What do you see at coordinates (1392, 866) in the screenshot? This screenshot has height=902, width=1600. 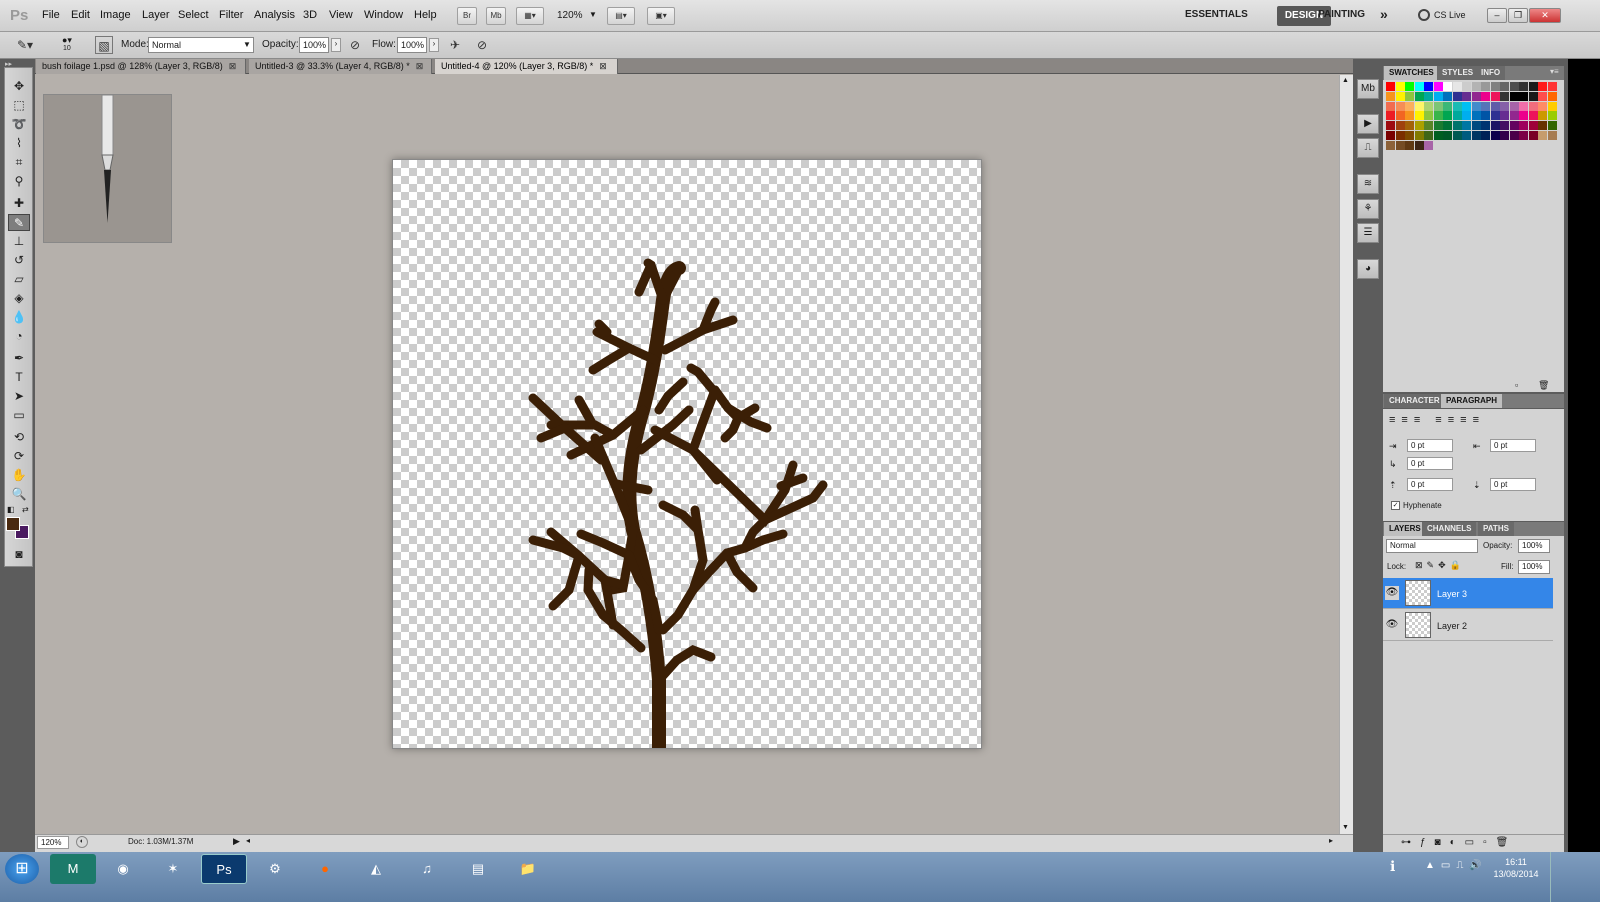 I see `tray-help-icon: ℹ` at bounding box center [1392, 866].